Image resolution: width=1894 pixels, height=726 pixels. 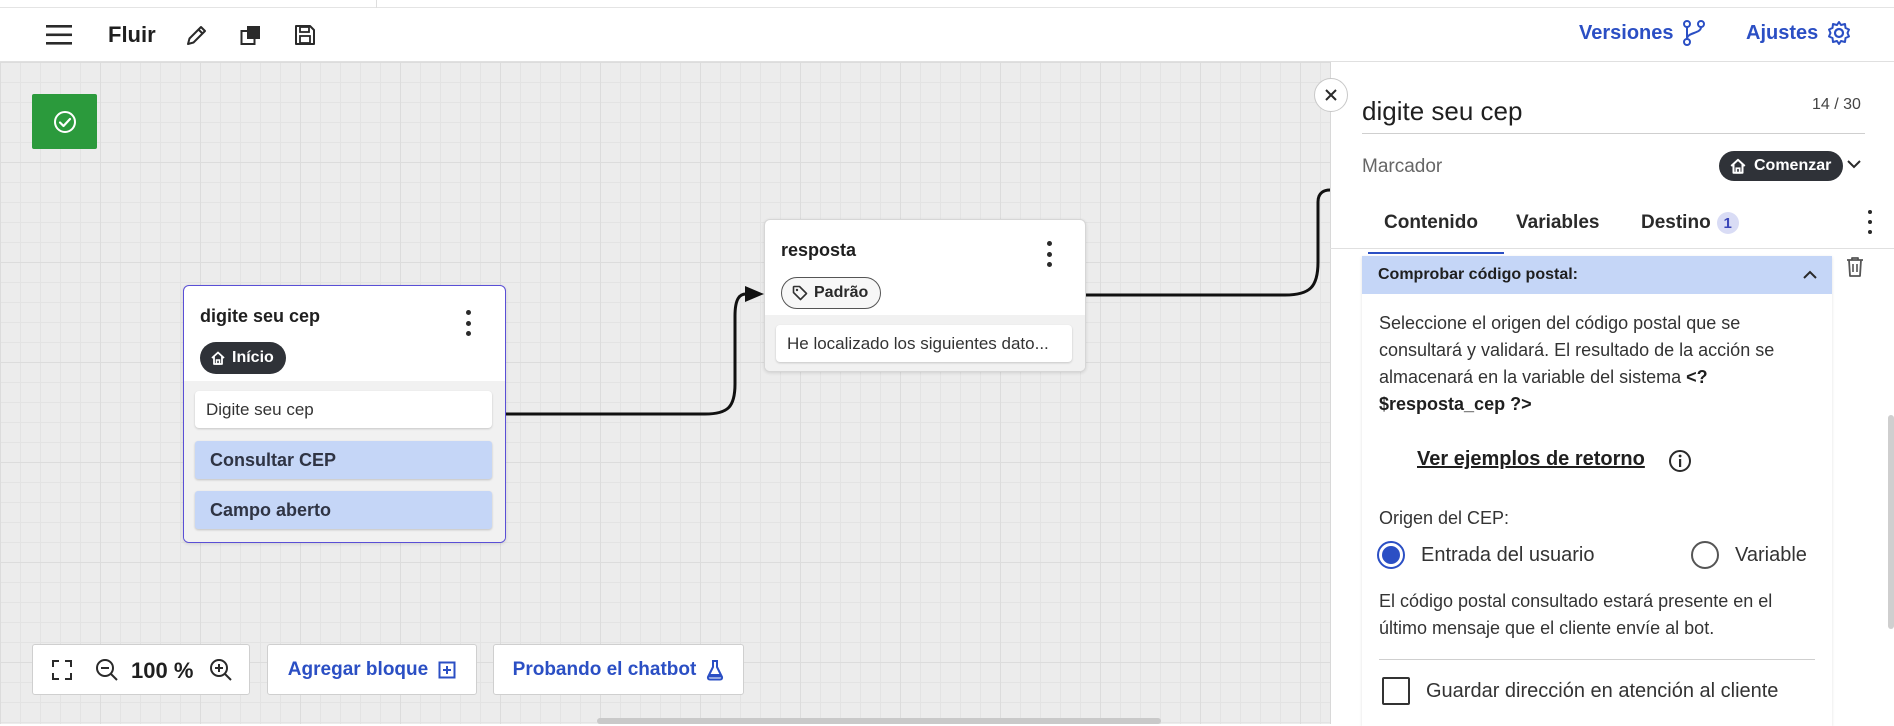 I want to click on section-header: Comprobar código postal:, so click(x=1597, y=275).